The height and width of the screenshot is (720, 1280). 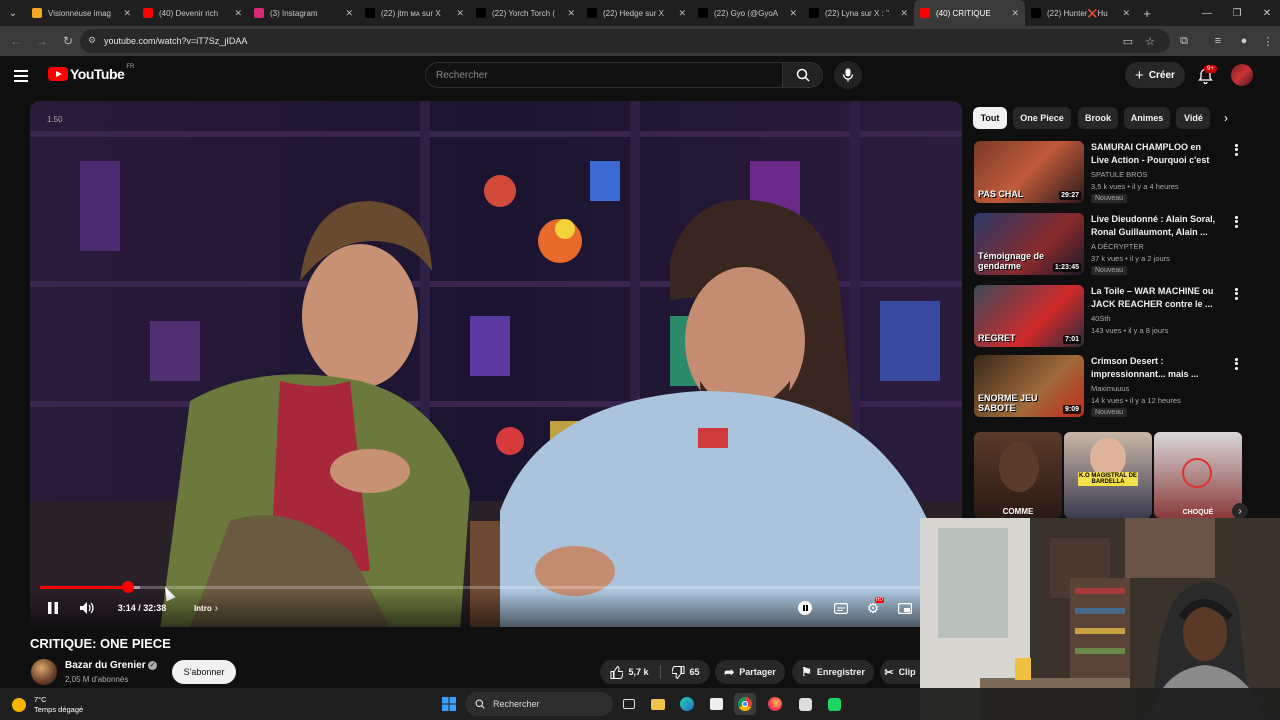 I want to click on app-green-icon, so click(x=834, y=704).